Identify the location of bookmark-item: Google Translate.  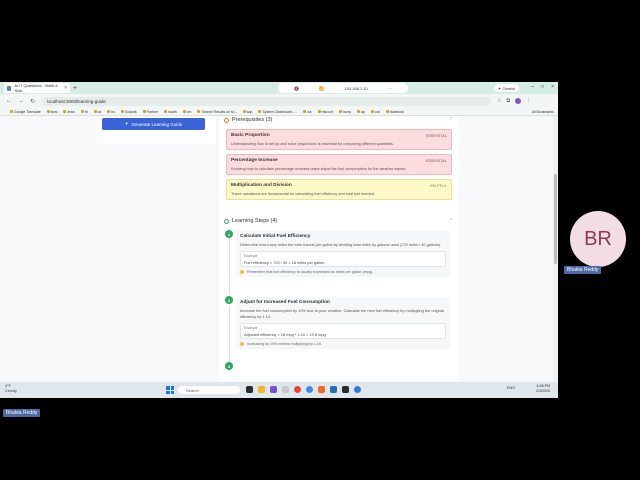
(25, 112).